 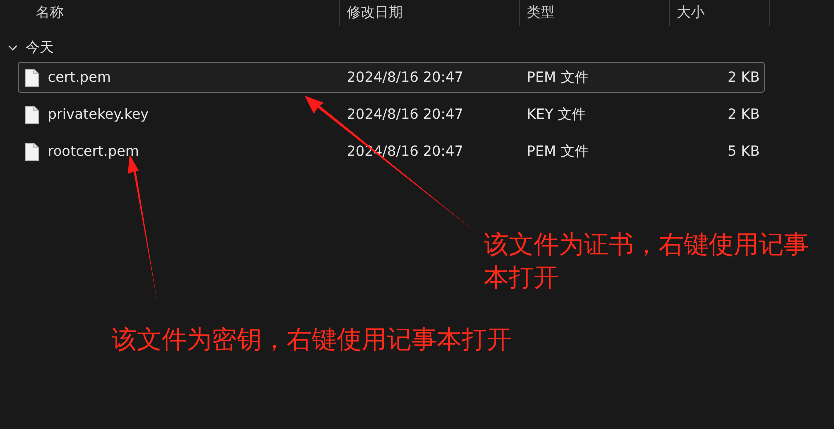 I want to click on column-header: 大小, so click(x=720, y=13).